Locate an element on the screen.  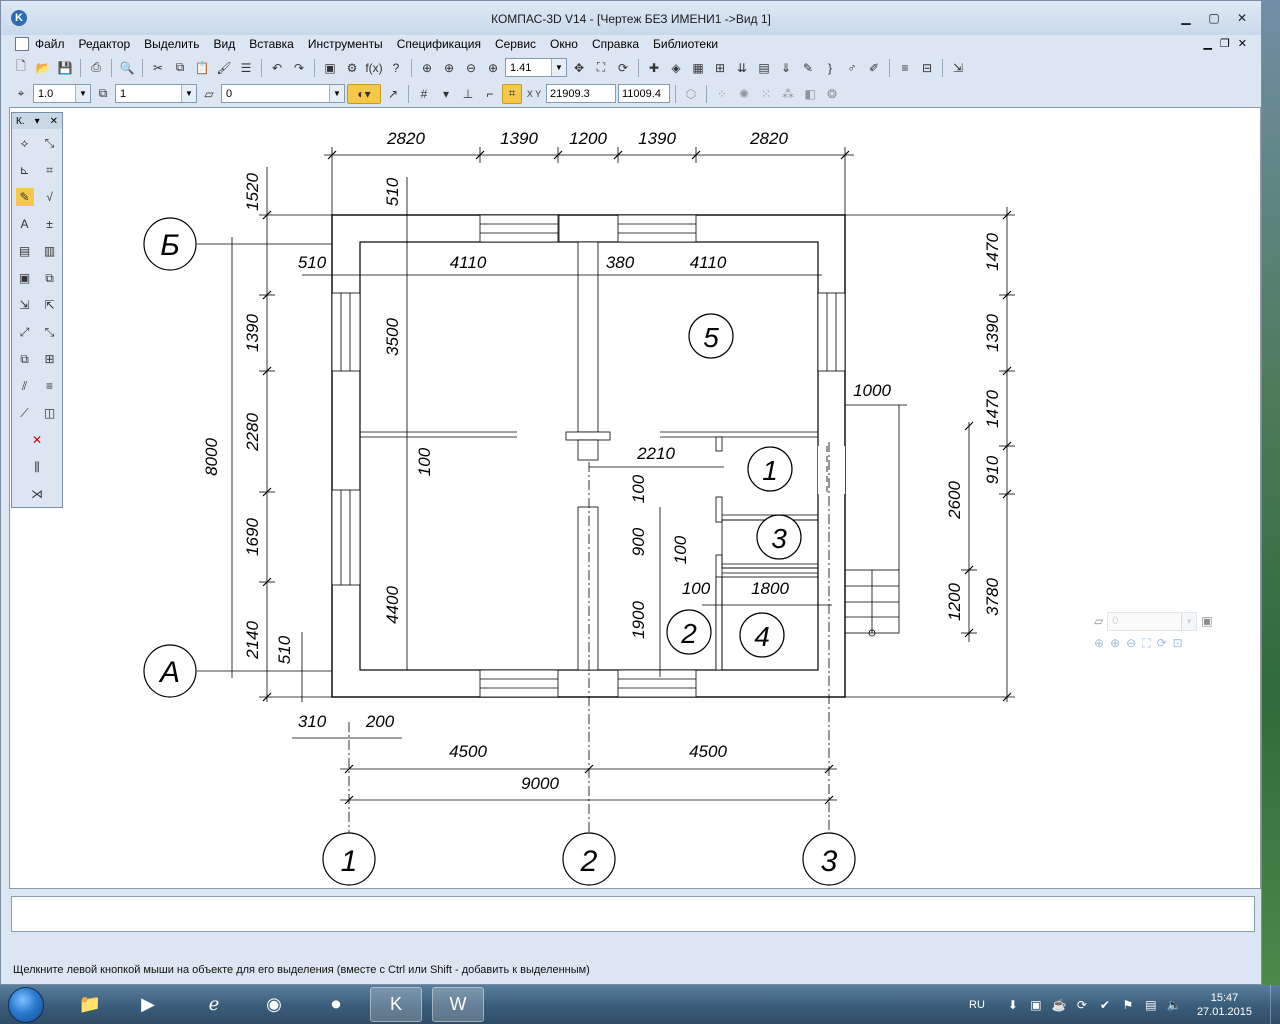
mirror-icon: ◧ is located at coordinates (810, 94).